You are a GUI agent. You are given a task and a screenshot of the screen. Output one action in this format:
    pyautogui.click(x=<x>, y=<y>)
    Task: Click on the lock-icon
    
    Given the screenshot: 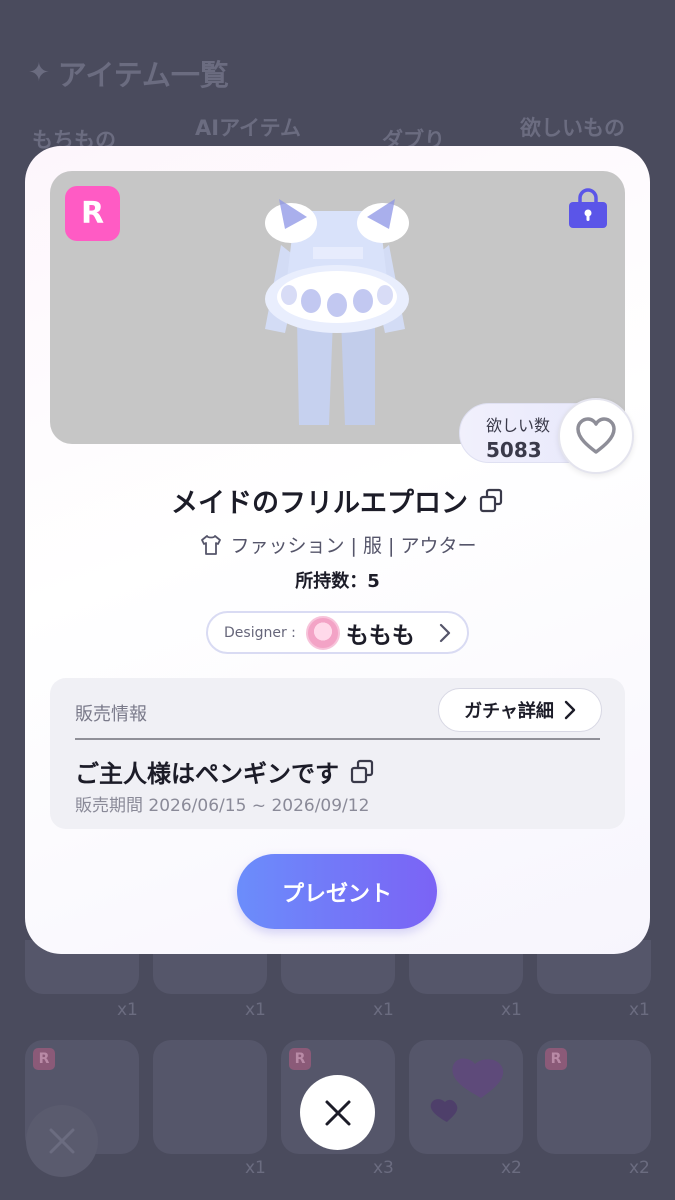 What is the action you would take?
    pyautogui.click(x=588, y=208)
    